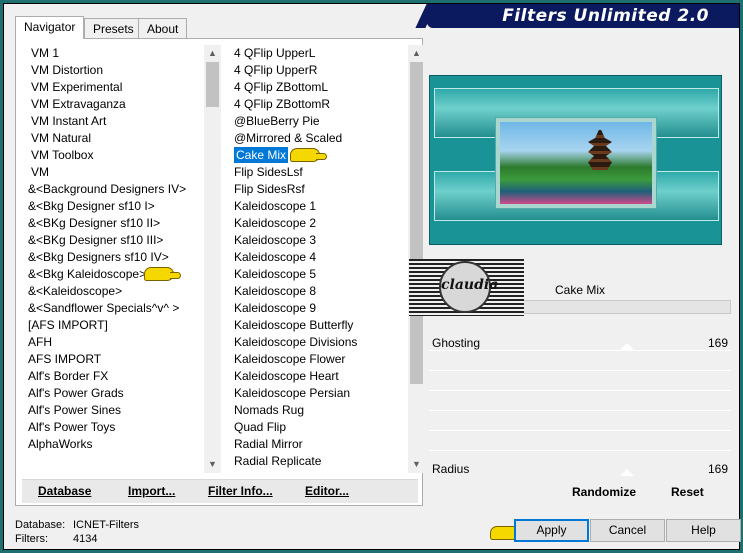 This screenshot has width=743, height=553. Describe the element at coordinates (580, 350) in the screenshot. I see `ghosting-slider-track` at that location.